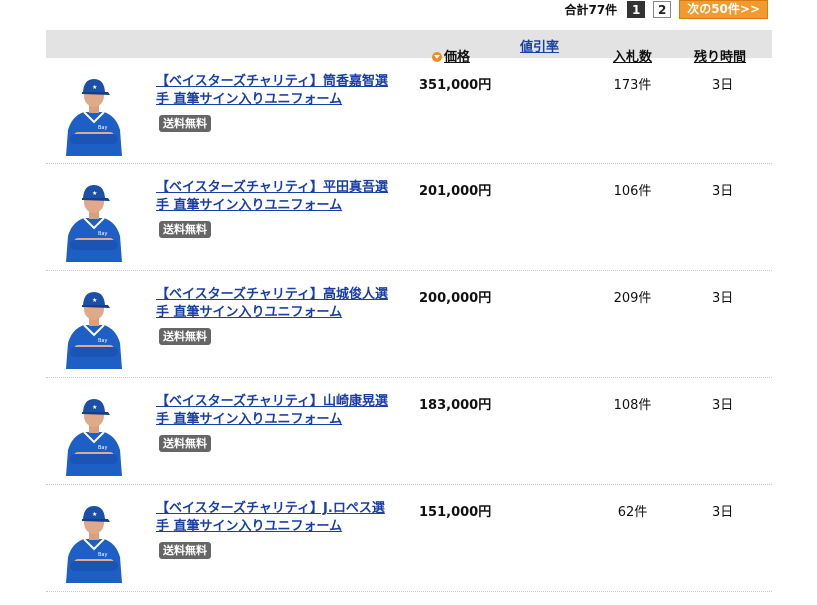  Describe the element at coordinates (455, 512) in the screenshot. I see `item-price: 151,000円` at that location.